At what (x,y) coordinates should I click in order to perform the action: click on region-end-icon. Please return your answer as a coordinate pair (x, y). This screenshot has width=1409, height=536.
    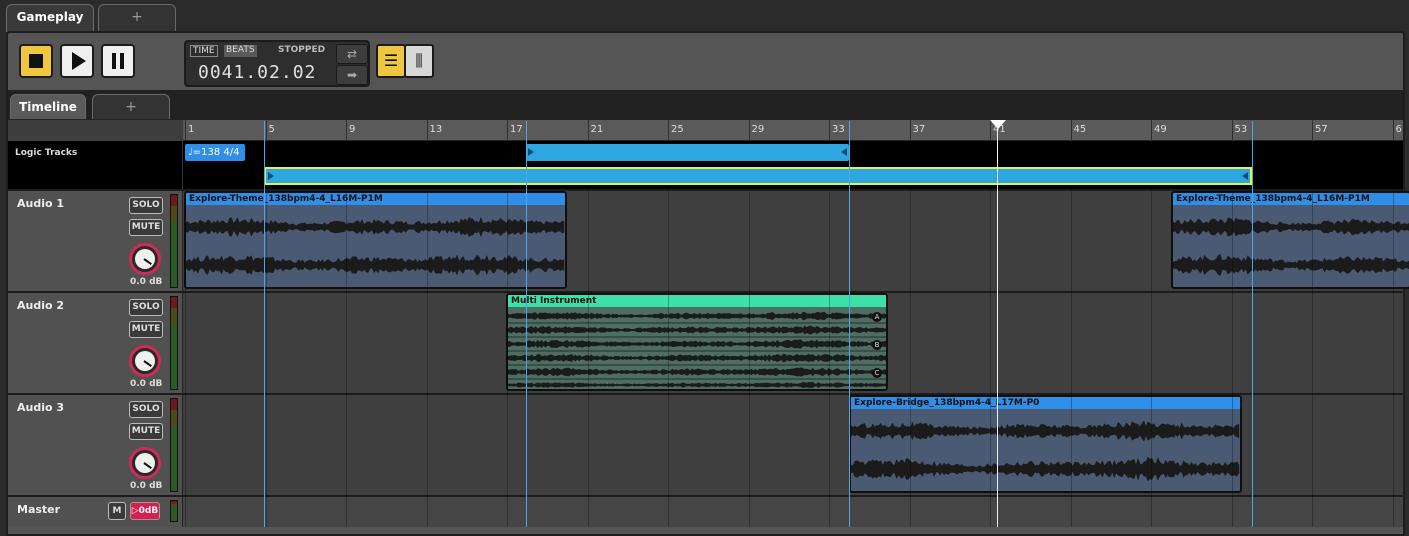
    Looking at the image, I should click on (844, 152).